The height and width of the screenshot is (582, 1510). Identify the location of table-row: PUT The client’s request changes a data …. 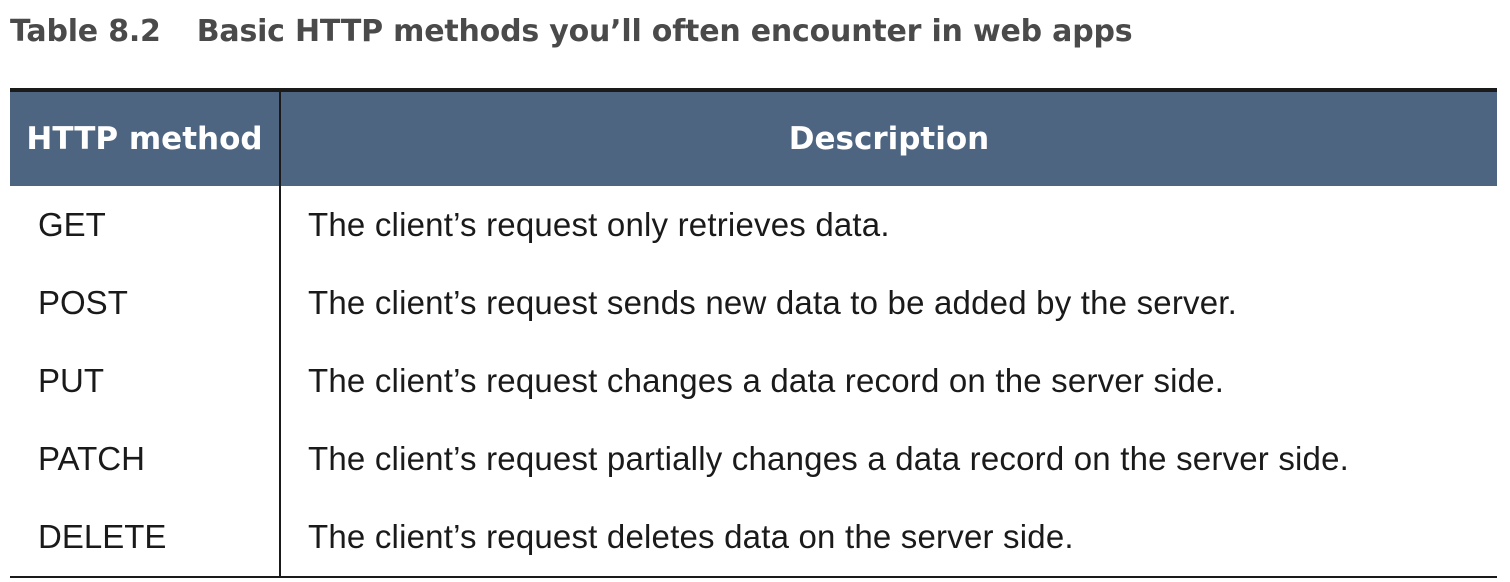
(753, 381).